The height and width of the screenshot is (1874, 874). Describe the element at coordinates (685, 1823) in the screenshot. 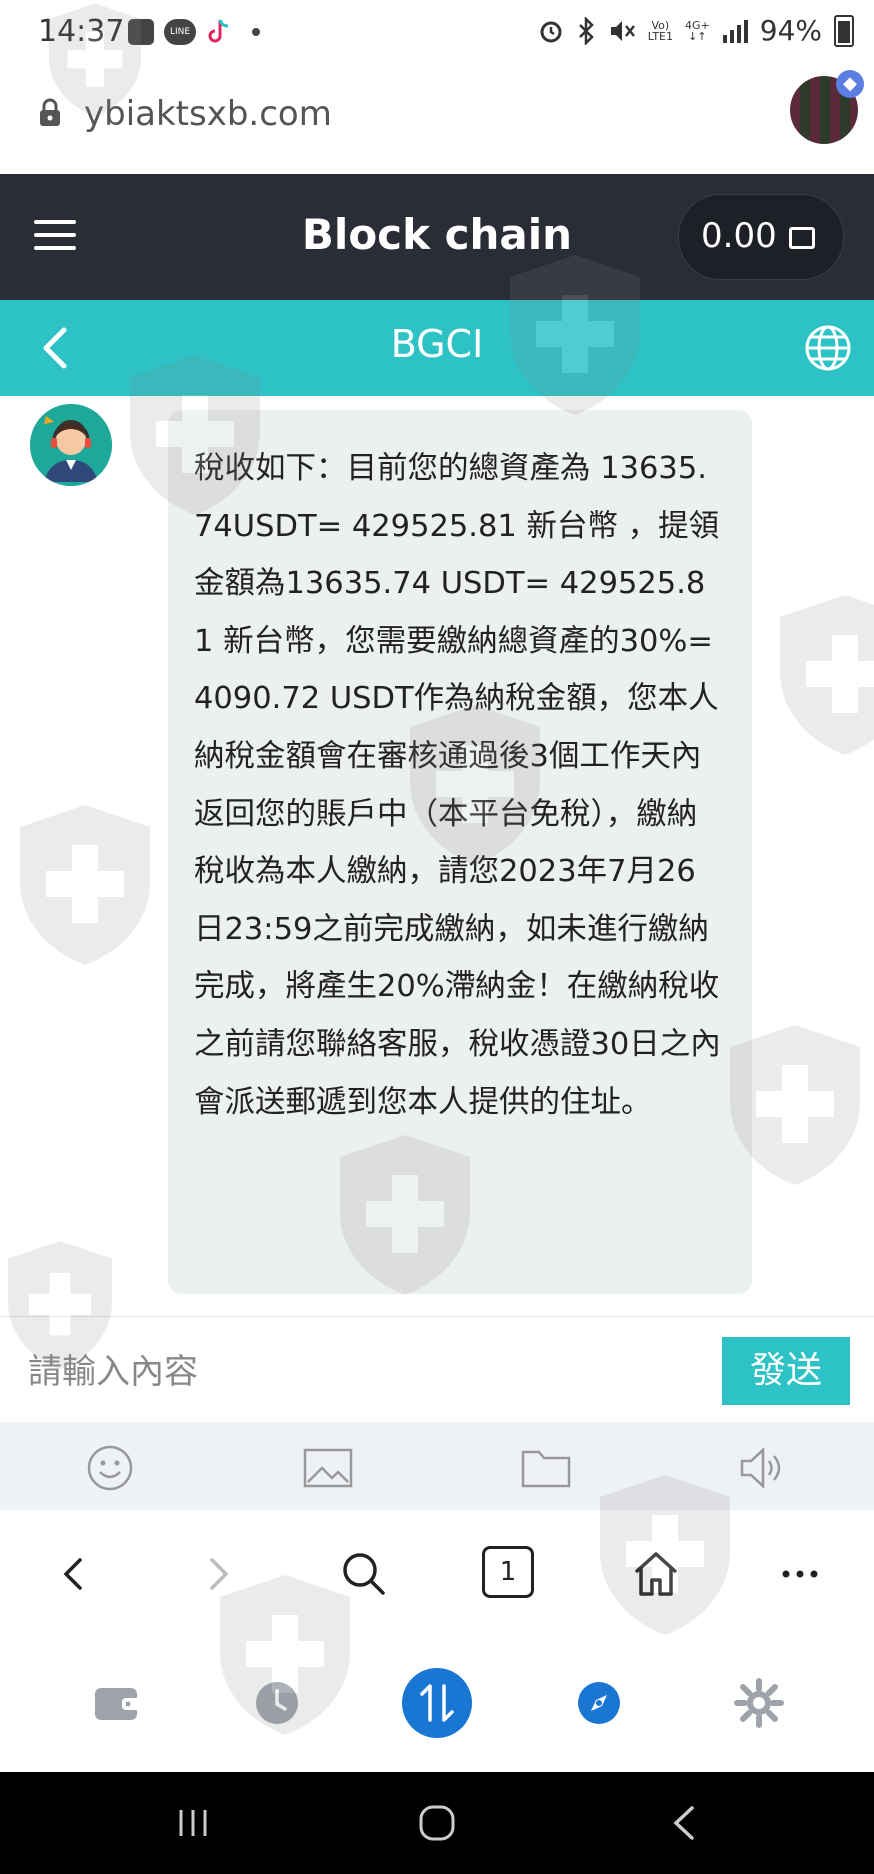

I see `system-back-icon` at that location.